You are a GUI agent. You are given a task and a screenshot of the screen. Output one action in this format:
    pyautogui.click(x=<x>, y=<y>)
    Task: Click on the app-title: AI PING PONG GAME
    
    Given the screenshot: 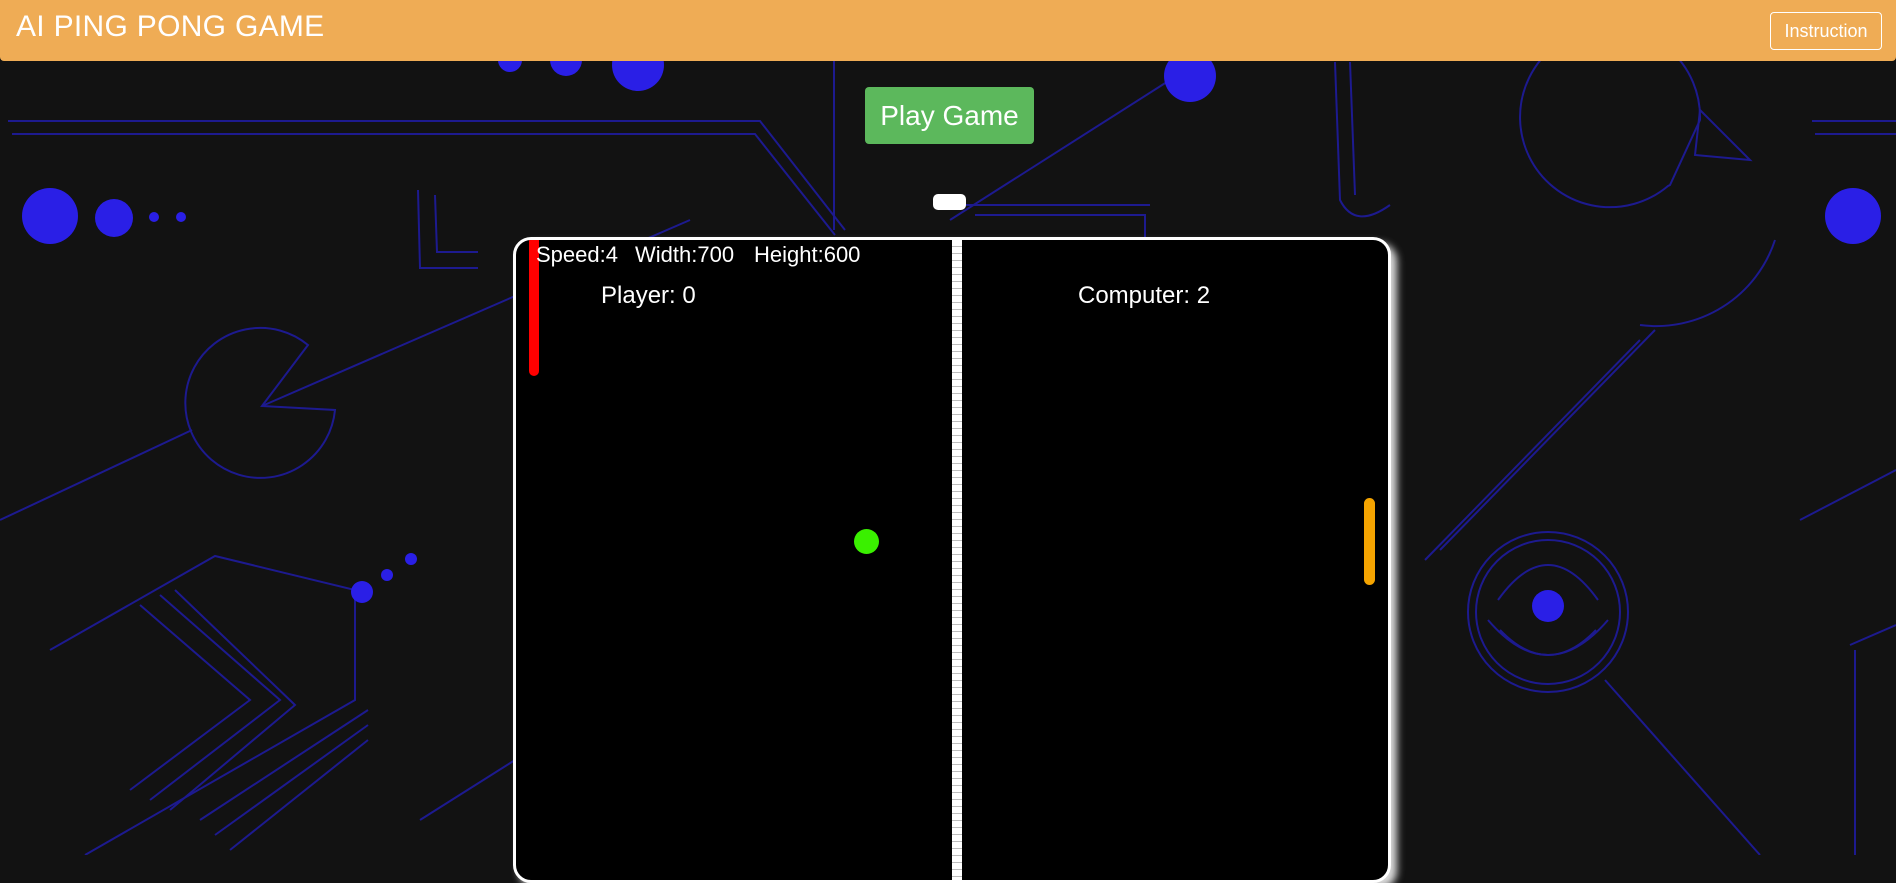 What is the action you would take?
    pyautogui.click(x=170, y=26)
    